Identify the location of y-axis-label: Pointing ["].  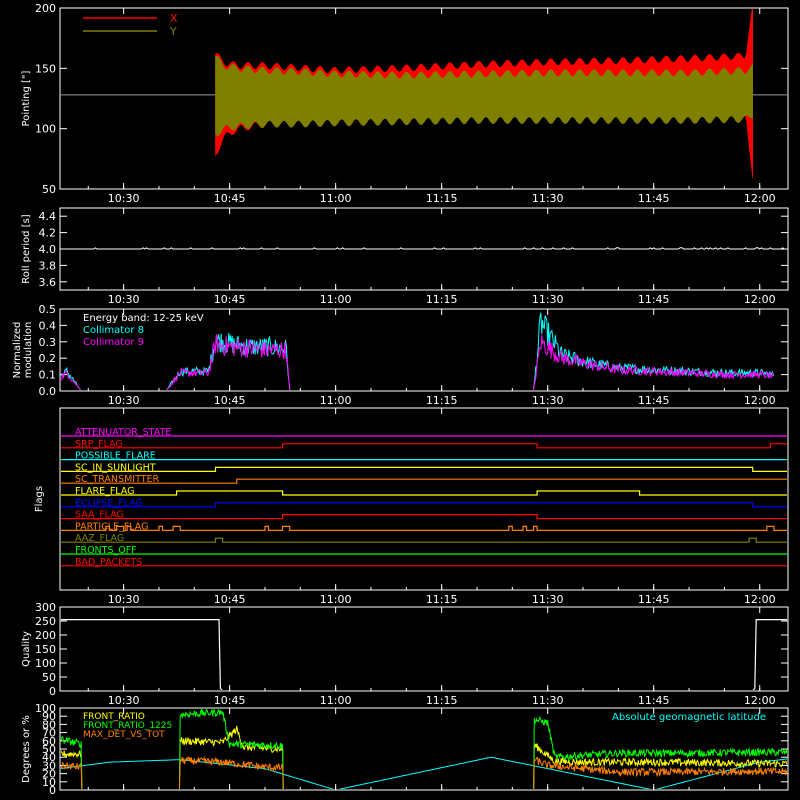
(26, 98).